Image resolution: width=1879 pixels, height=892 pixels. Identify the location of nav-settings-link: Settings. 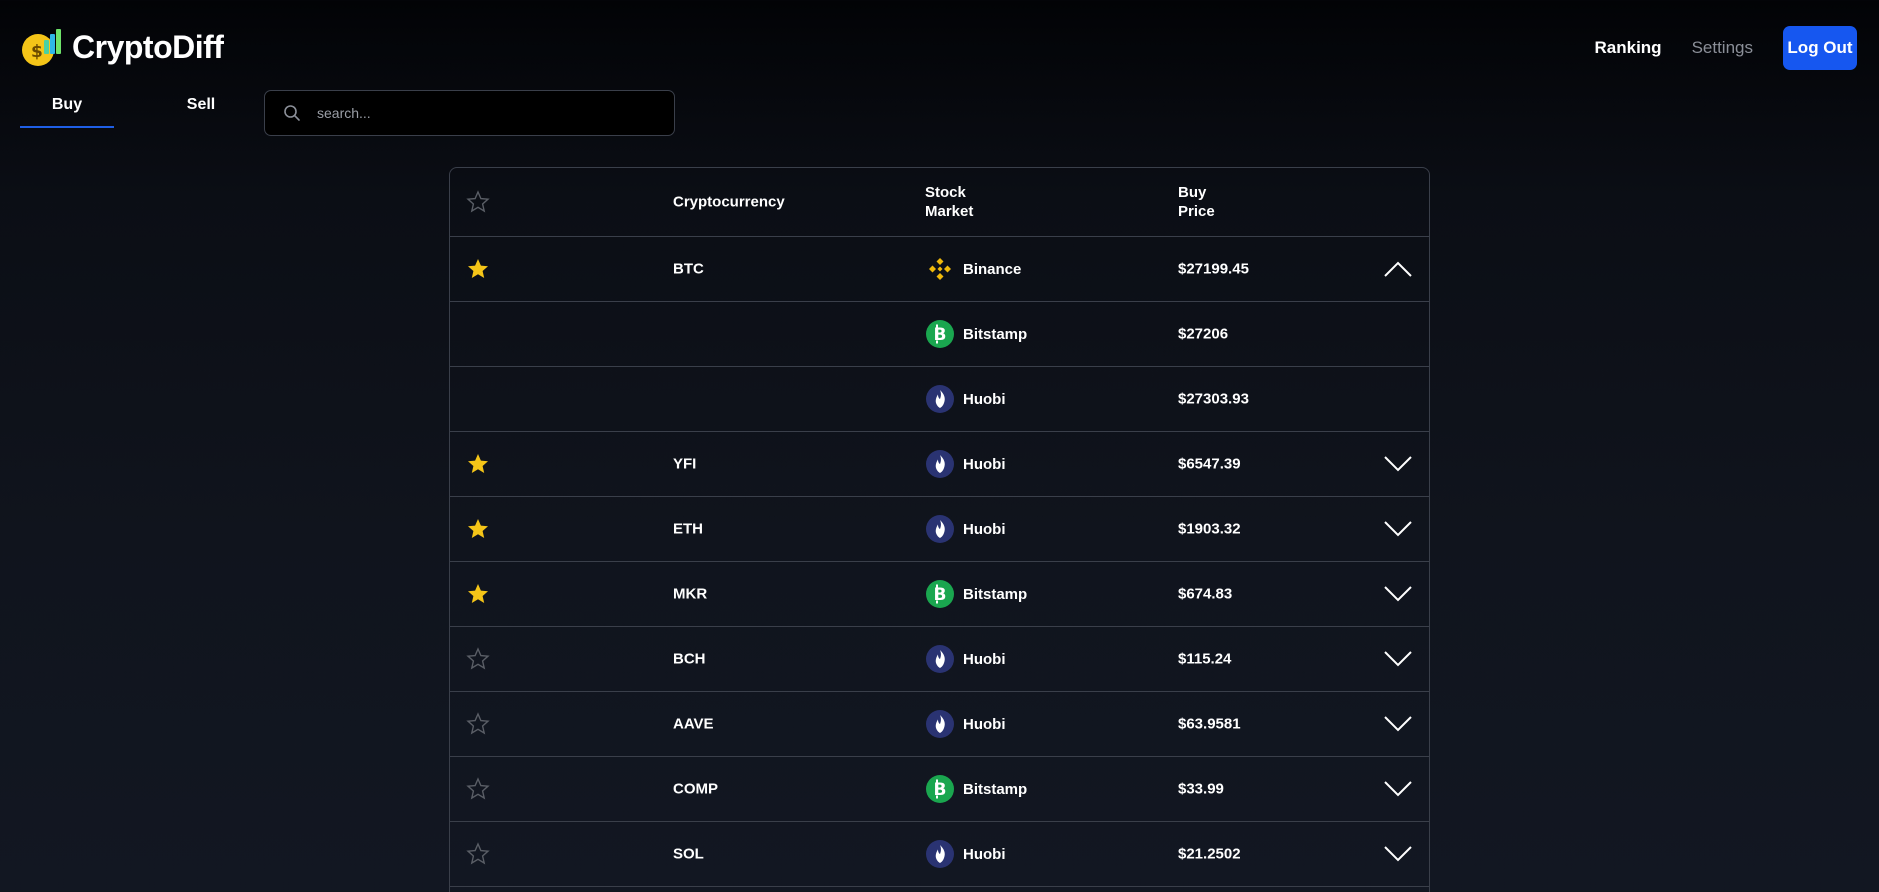
(1722, 48).